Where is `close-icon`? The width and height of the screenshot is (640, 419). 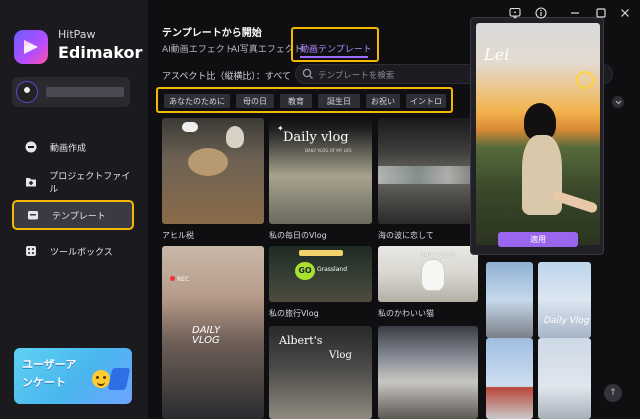 close-icon is located at coordinates (625, 13).